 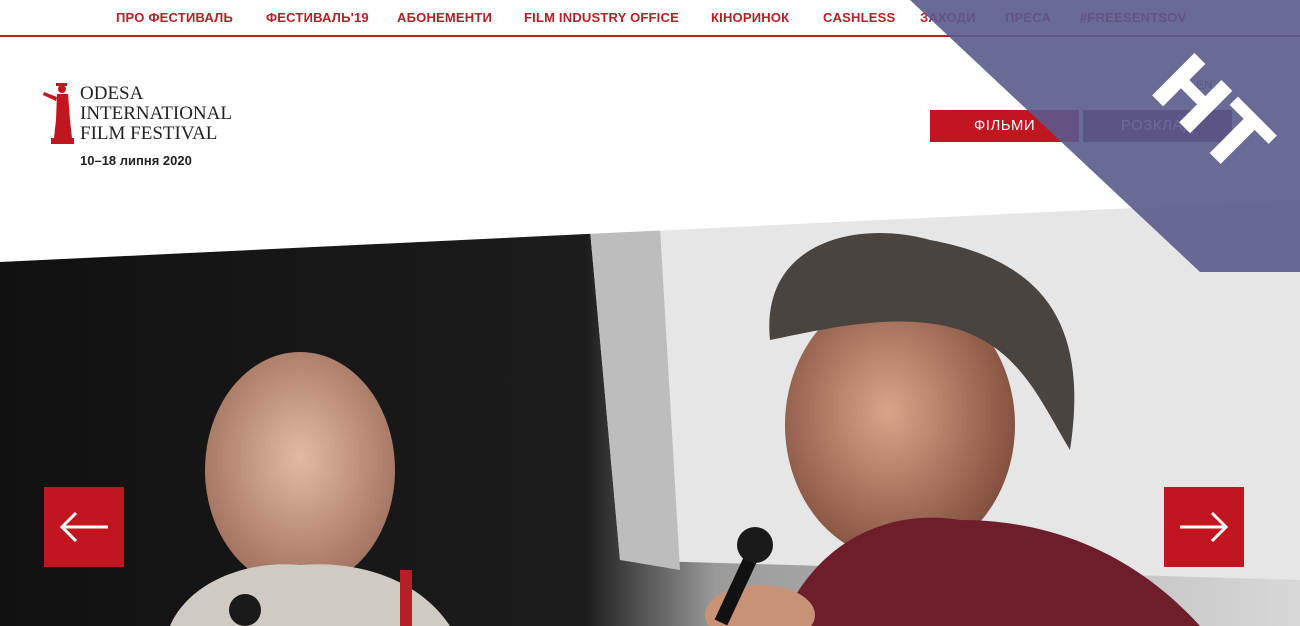 What do you see at coordinates (444, 17) in the screenshot?
I see `nav-item-passes: АБОНЕМЕНТИ` at bounding box center [444, 17].